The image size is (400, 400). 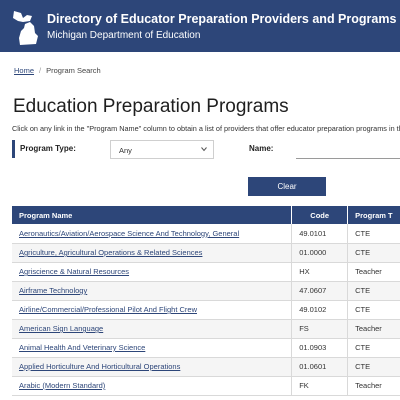 What do you see at coordinates (73, 70) in the screenshot?
I see `breadcrumb-current: Program Search` at bounding box center [73, 70].